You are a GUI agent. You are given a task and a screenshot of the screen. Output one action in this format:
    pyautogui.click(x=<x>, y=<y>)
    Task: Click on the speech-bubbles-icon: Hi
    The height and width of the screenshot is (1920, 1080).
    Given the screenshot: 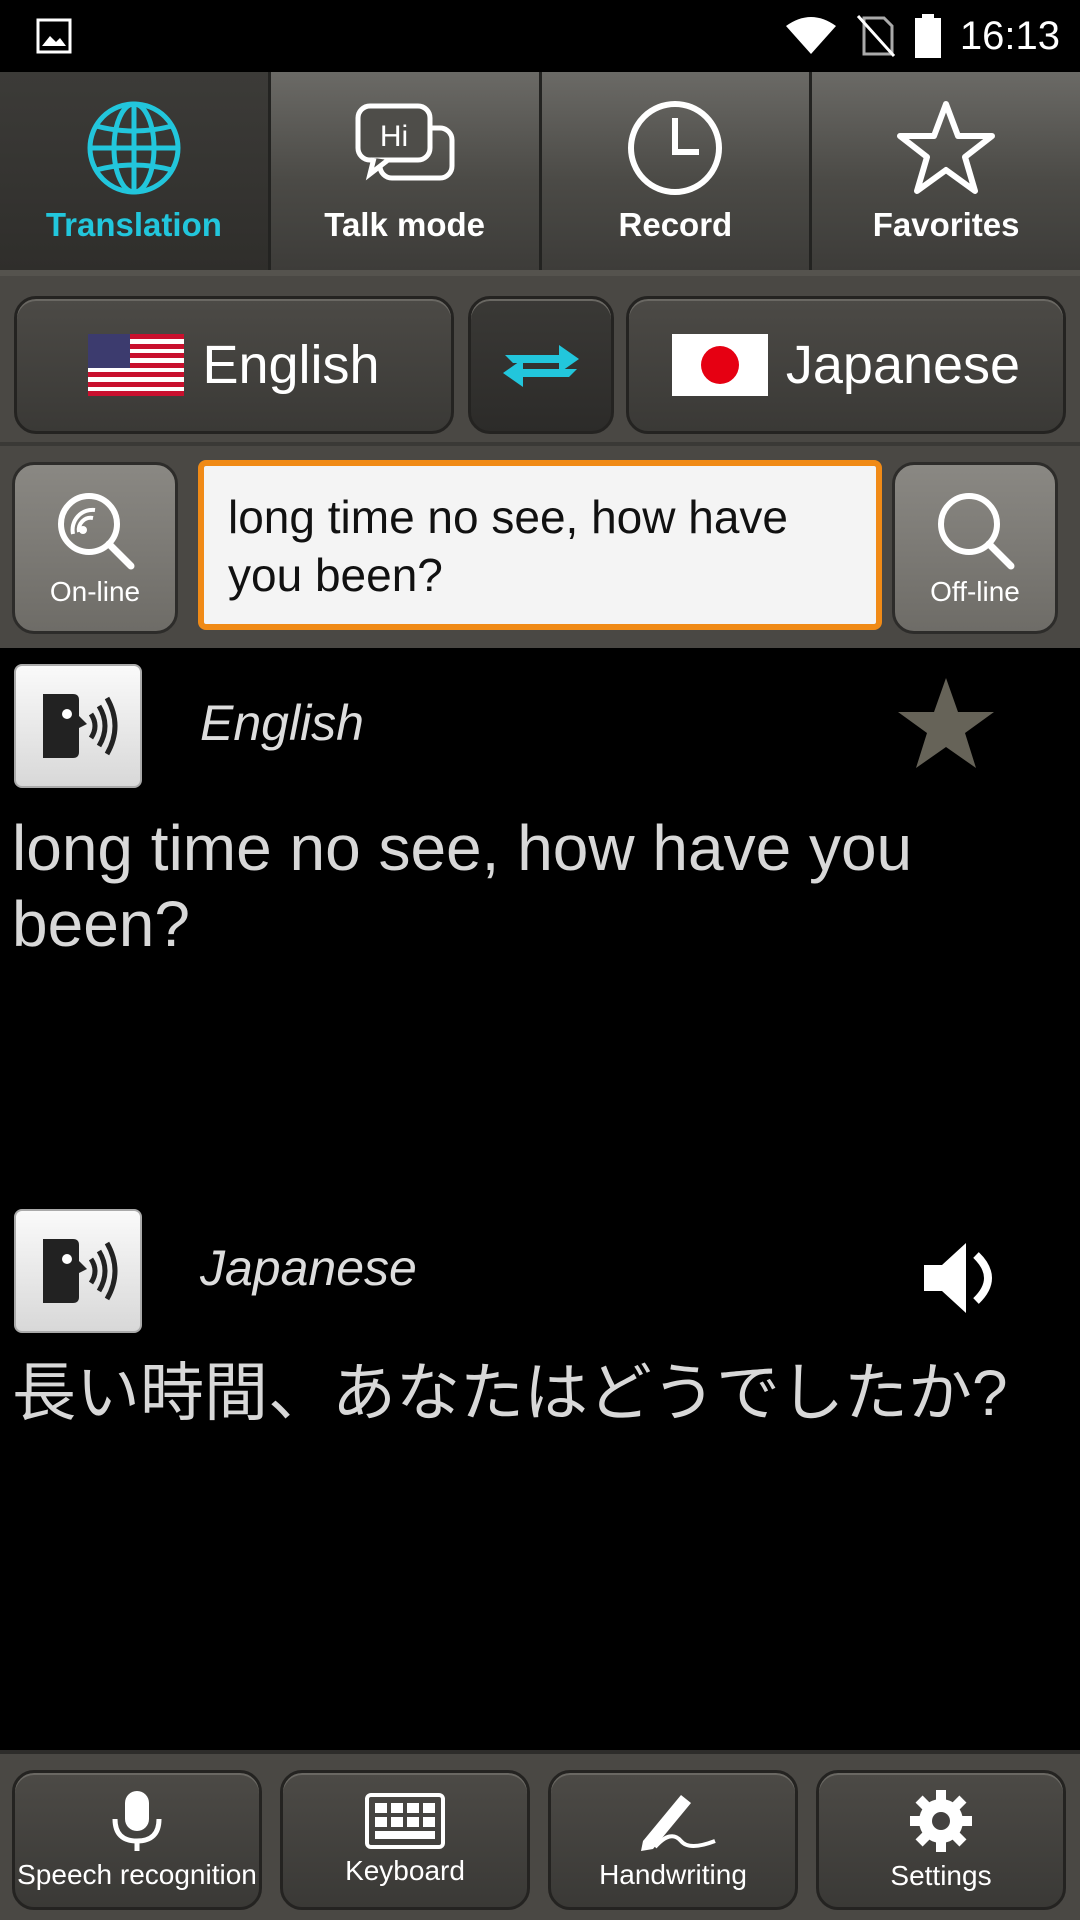 What is the action you would take?
    pyautogui.click(x=405, y=142)
    